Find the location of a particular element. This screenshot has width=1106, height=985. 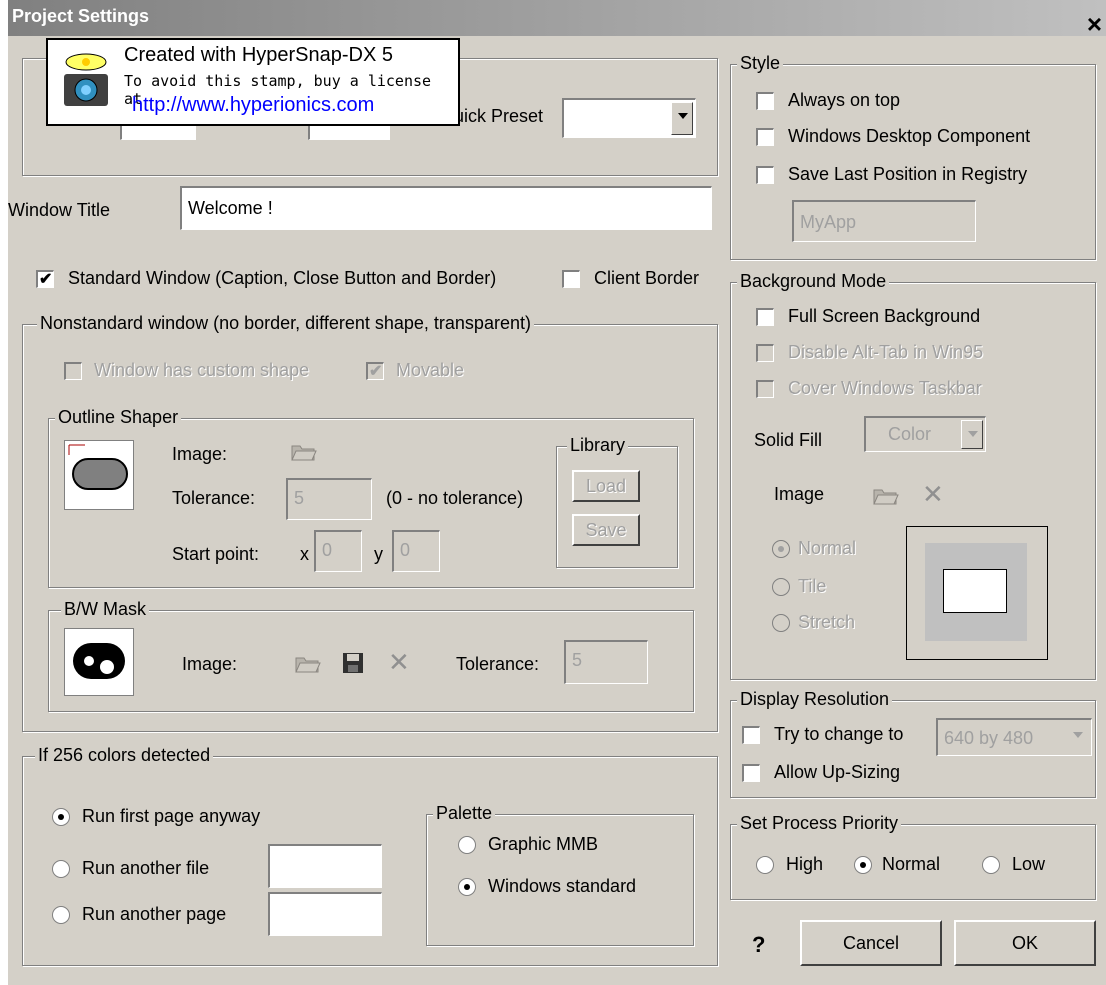

title-bar: Project Settings × is located at coordinates (557, 18).